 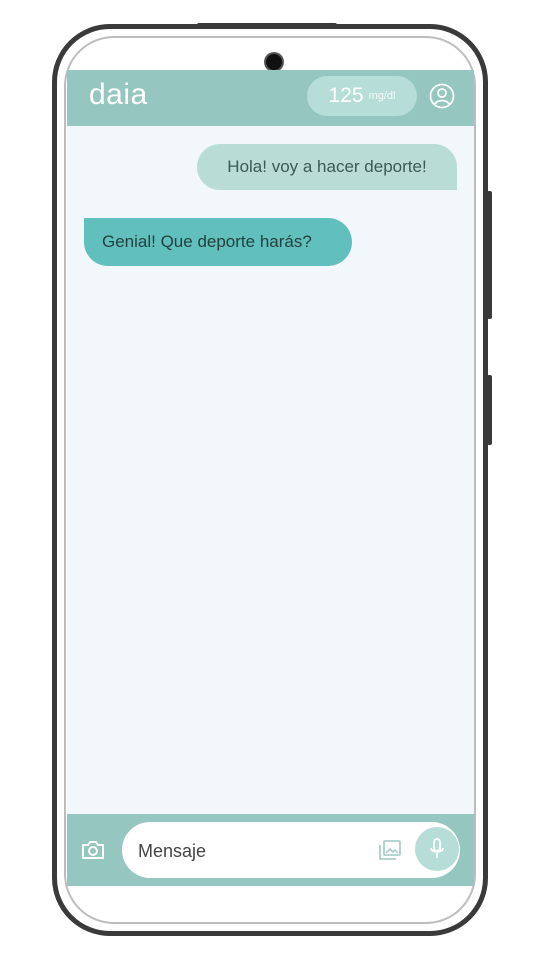 I want to click on front-camera, so click(x=274, y=62).